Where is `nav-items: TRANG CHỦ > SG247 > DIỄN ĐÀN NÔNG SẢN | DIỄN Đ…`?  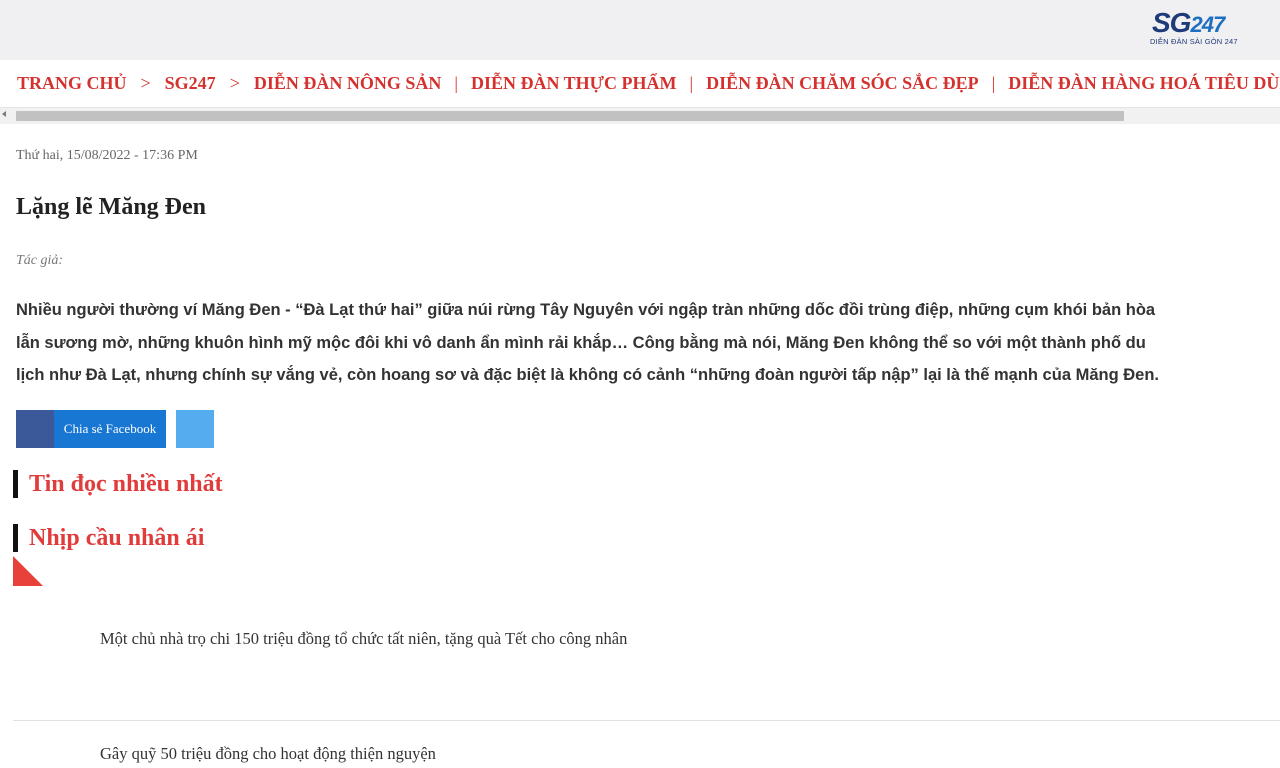
nav-items: TRANG CHỦ > SG247 > DIỄN ĐÀN NÔNG SẢN | DIỄN Đ… is located at coordinates (648, 83).